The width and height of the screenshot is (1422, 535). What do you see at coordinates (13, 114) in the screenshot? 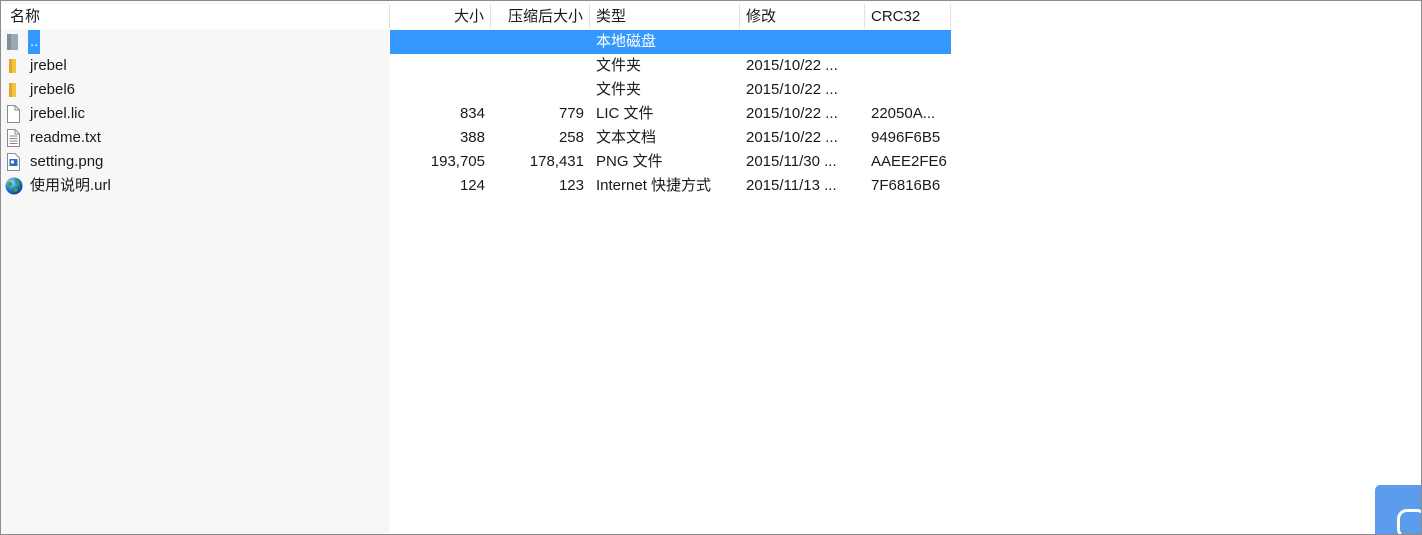
I see `file-icon` at bounding box center [13, 114].